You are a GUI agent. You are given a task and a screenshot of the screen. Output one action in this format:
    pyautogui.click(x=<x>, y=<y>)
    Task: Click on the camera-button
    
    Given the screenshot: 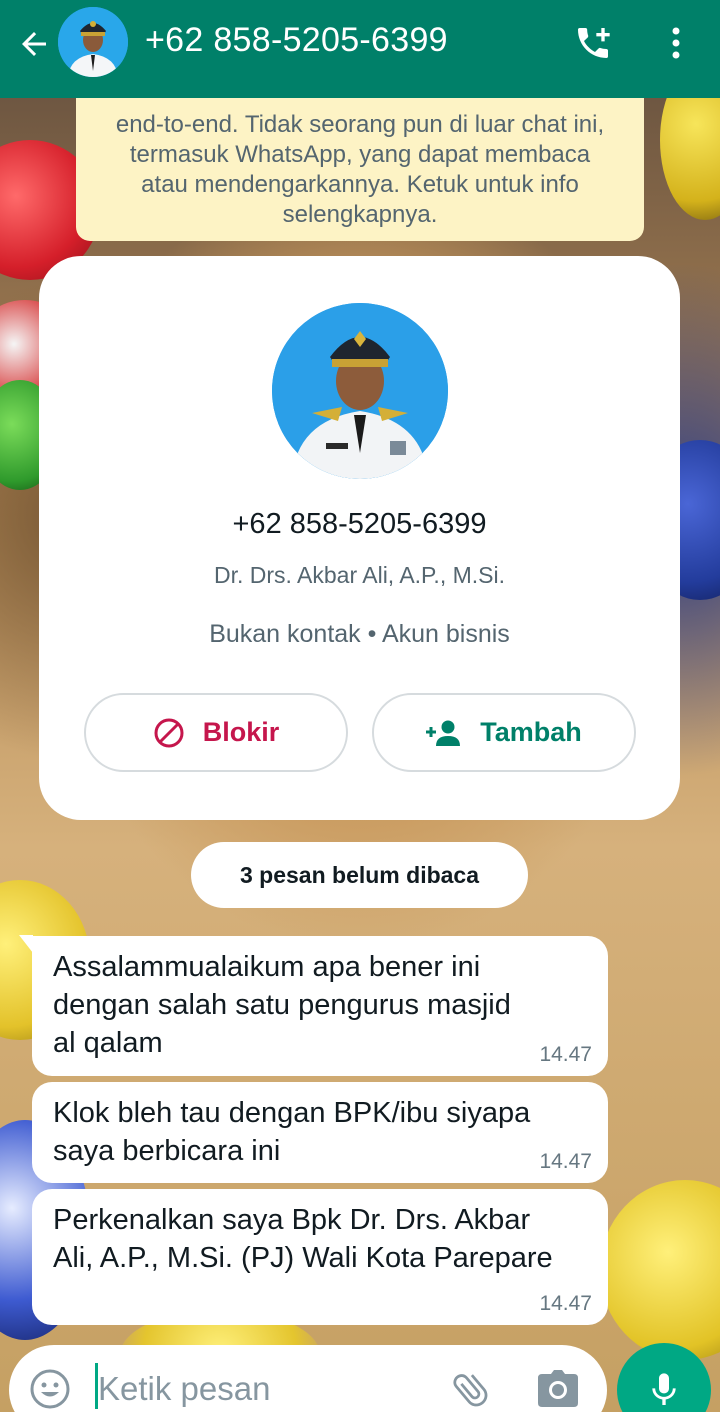 What is the action you would take?
    pyautogui.click(x=558, y=1388)
    